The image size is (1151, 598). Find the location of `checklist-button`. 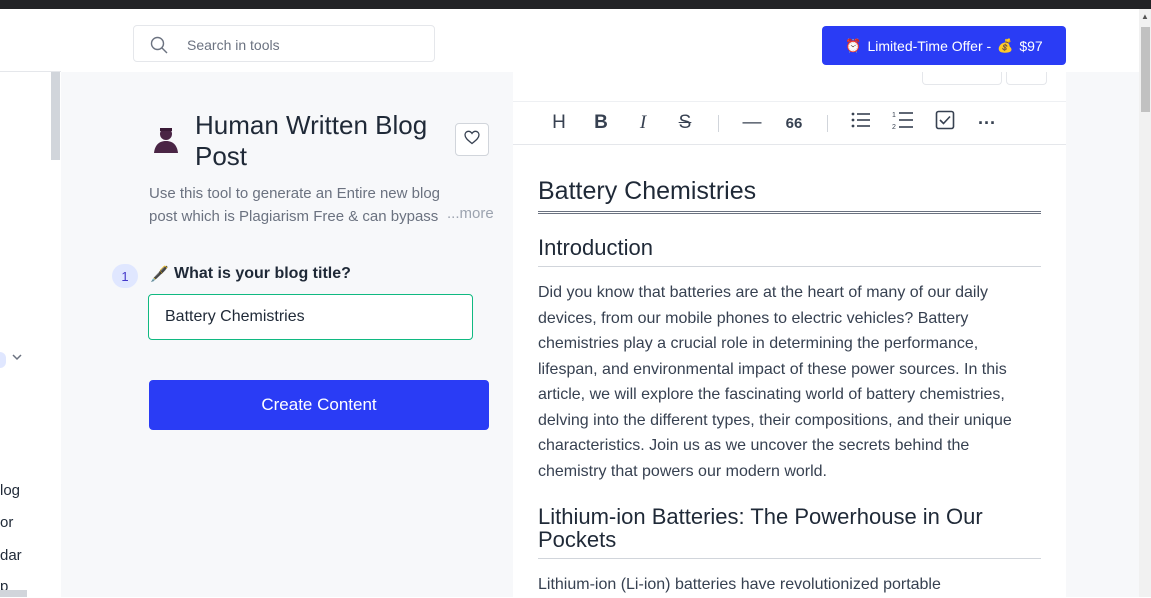

checklist-button is located at coordinates (945, 123).